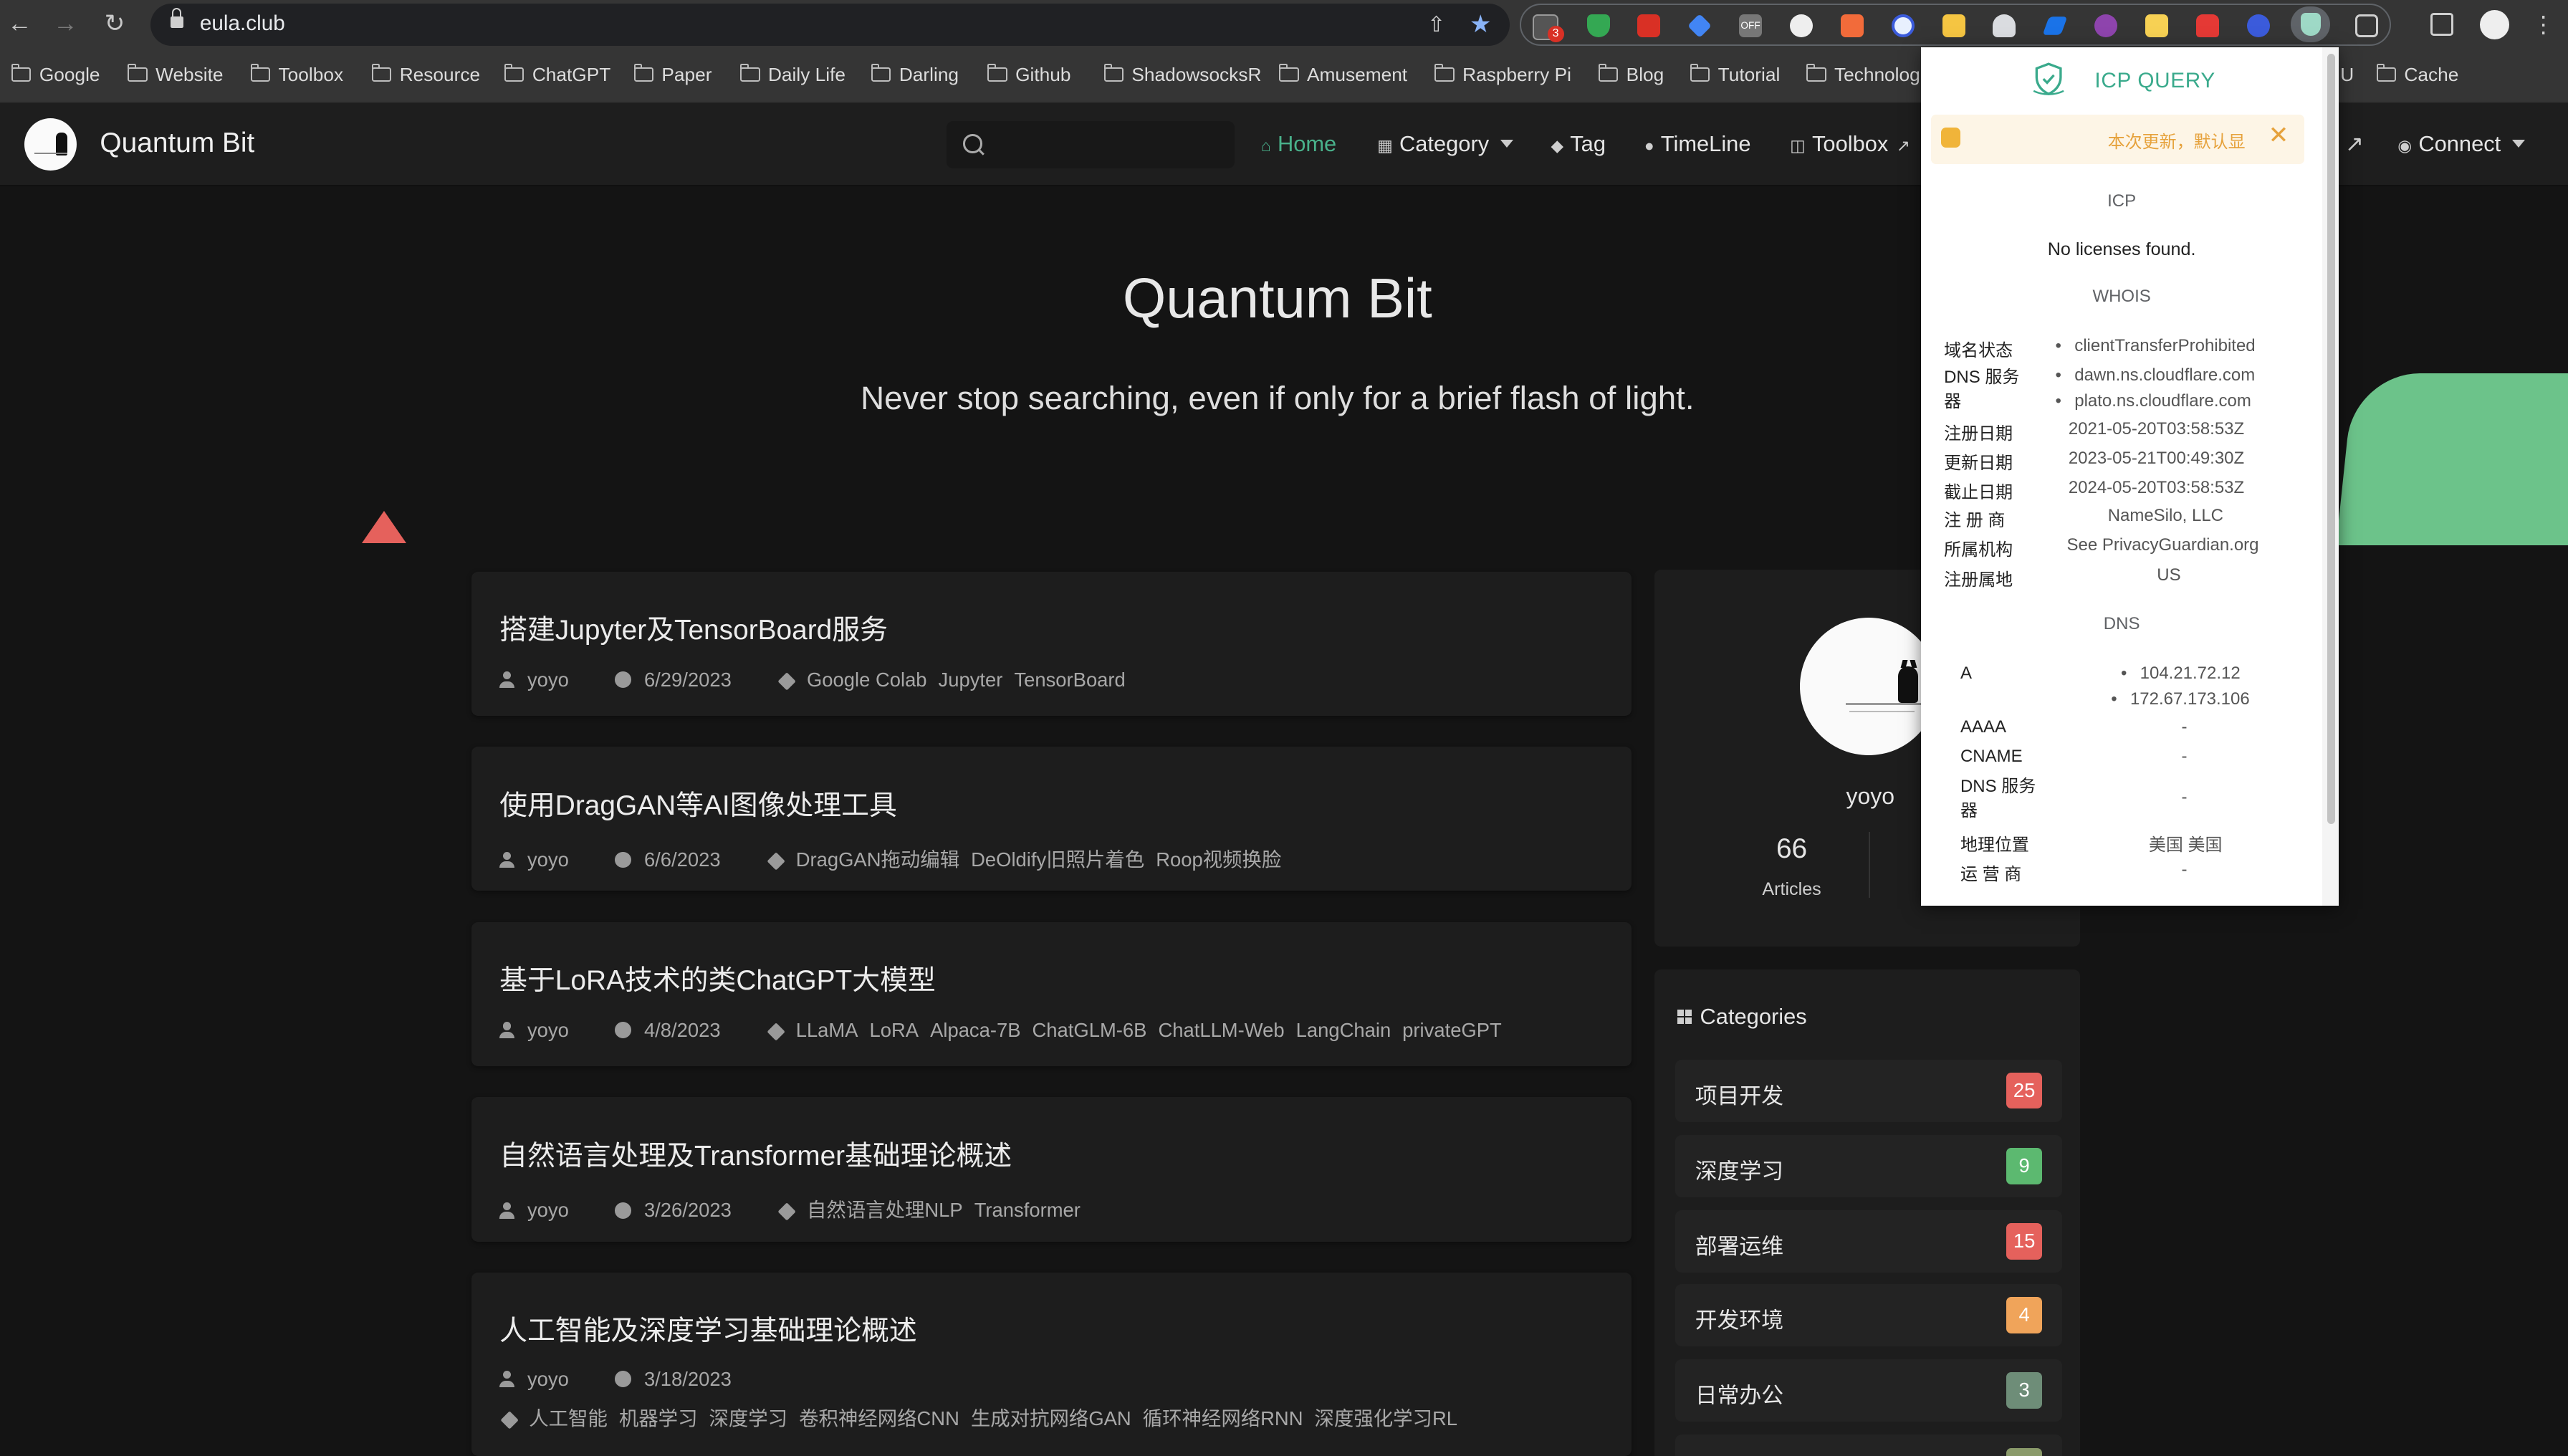 Image resolution: width=2568 pixels, height=1456 pixels. Describe the element at coordinates (2461, 144) in the screenshot. I see `nav-connect: ◉ Connect` at that location.